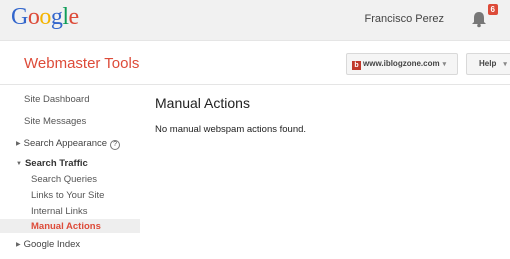  I want to click on sidebar-item-search-queries: Search Queries, so click(64, 179).